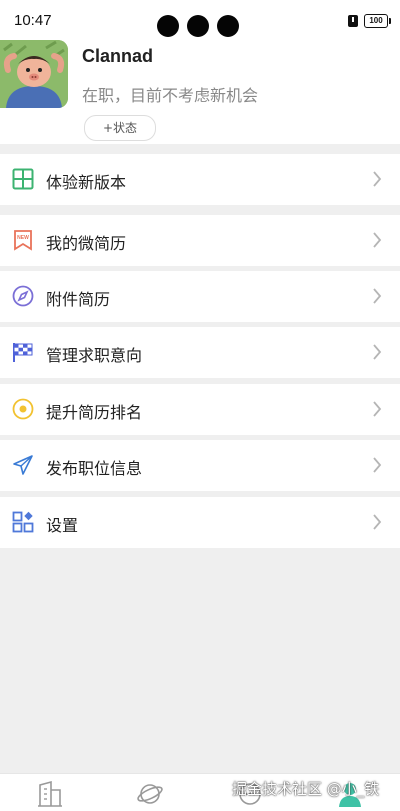 This screenshot has width=400, height=811. I want to click on target-icon, so click(23, 409).